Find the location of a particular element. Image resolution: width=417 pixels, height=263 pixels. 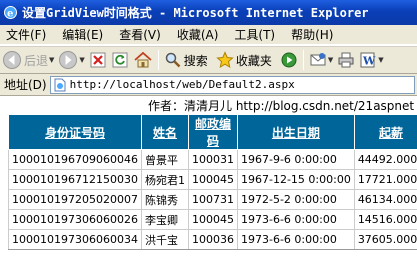

cell-salary: 37605.0000 is located at coordinates (385, 239).